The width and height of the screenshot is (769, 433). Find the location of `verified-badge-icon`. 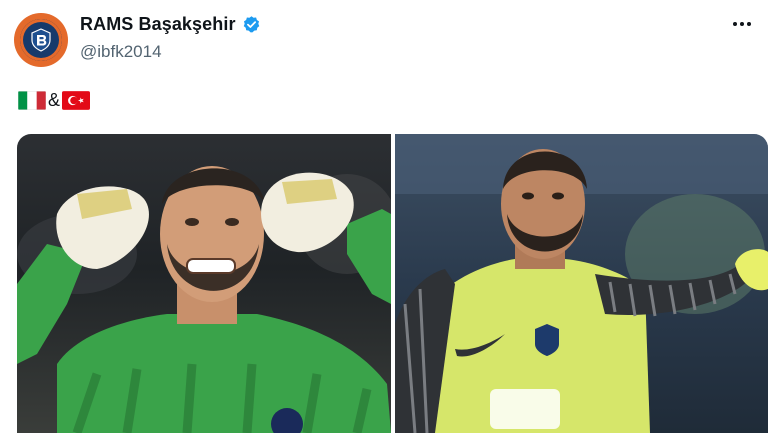

verified-badge-icon is located at coordinates (251, 24).